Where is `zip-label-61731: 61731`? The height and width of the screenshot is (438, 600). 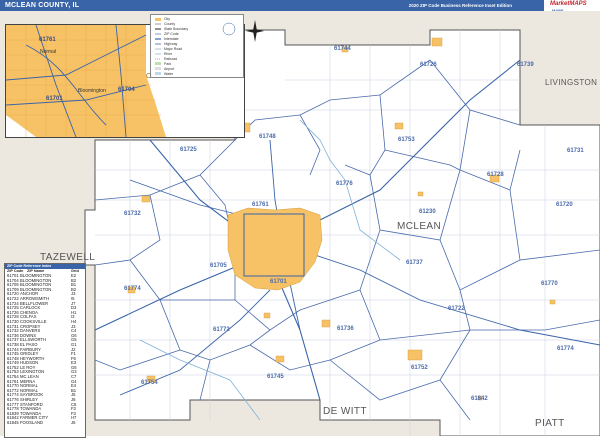
zip-label-61731: 61731 is located at coordinates (575, 151).